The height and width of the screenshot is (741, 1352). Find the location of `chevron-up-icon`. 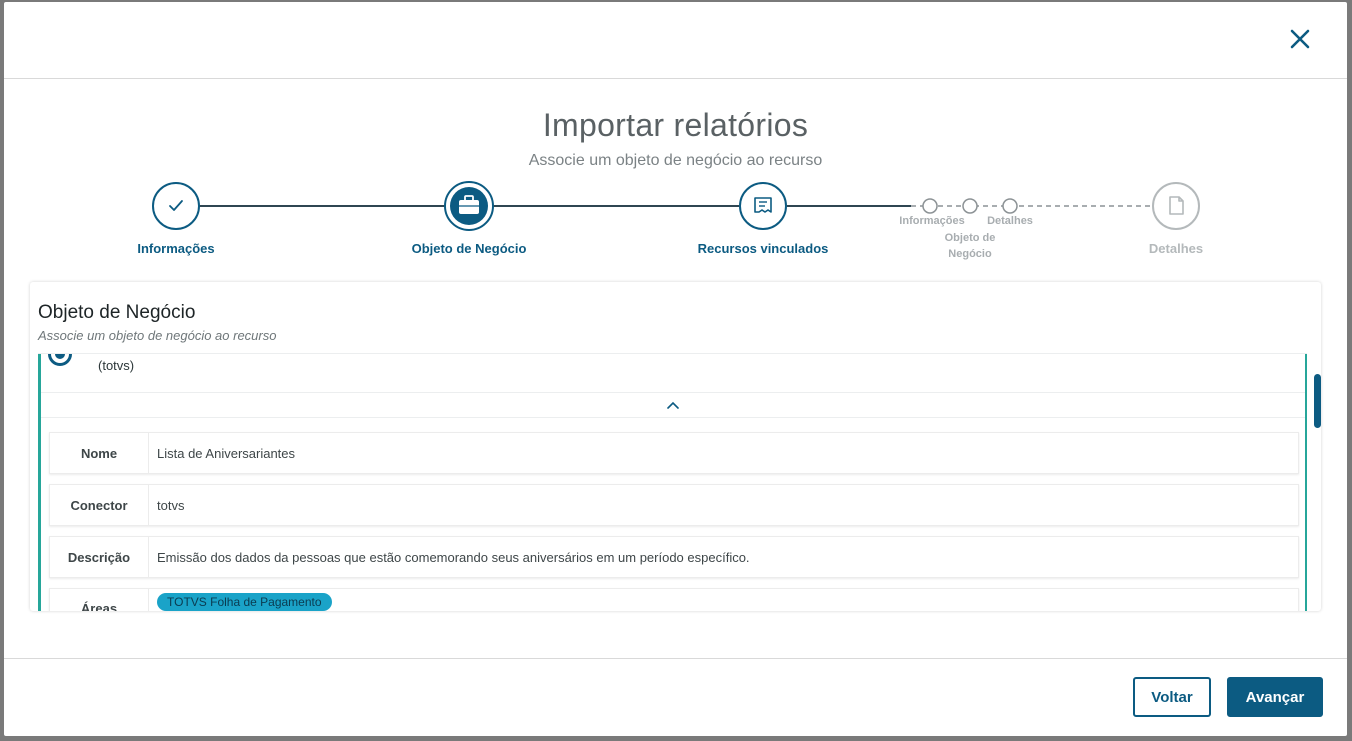

chevron-up-icon is located at coordinates (673, 405).